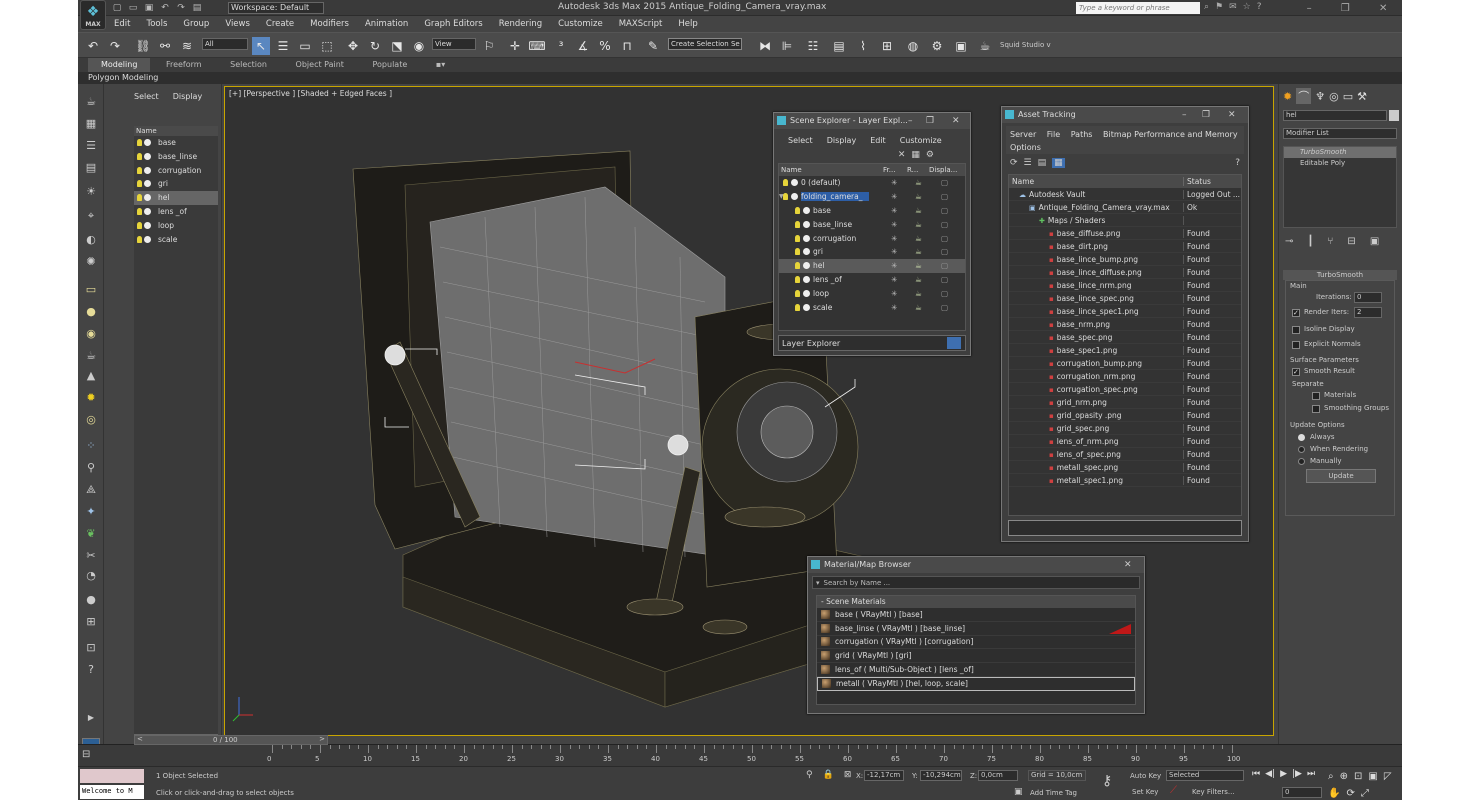  Describe the element at coordinates (930, 155) in the screenshot. I see `options-icon: ⚙` at that location.